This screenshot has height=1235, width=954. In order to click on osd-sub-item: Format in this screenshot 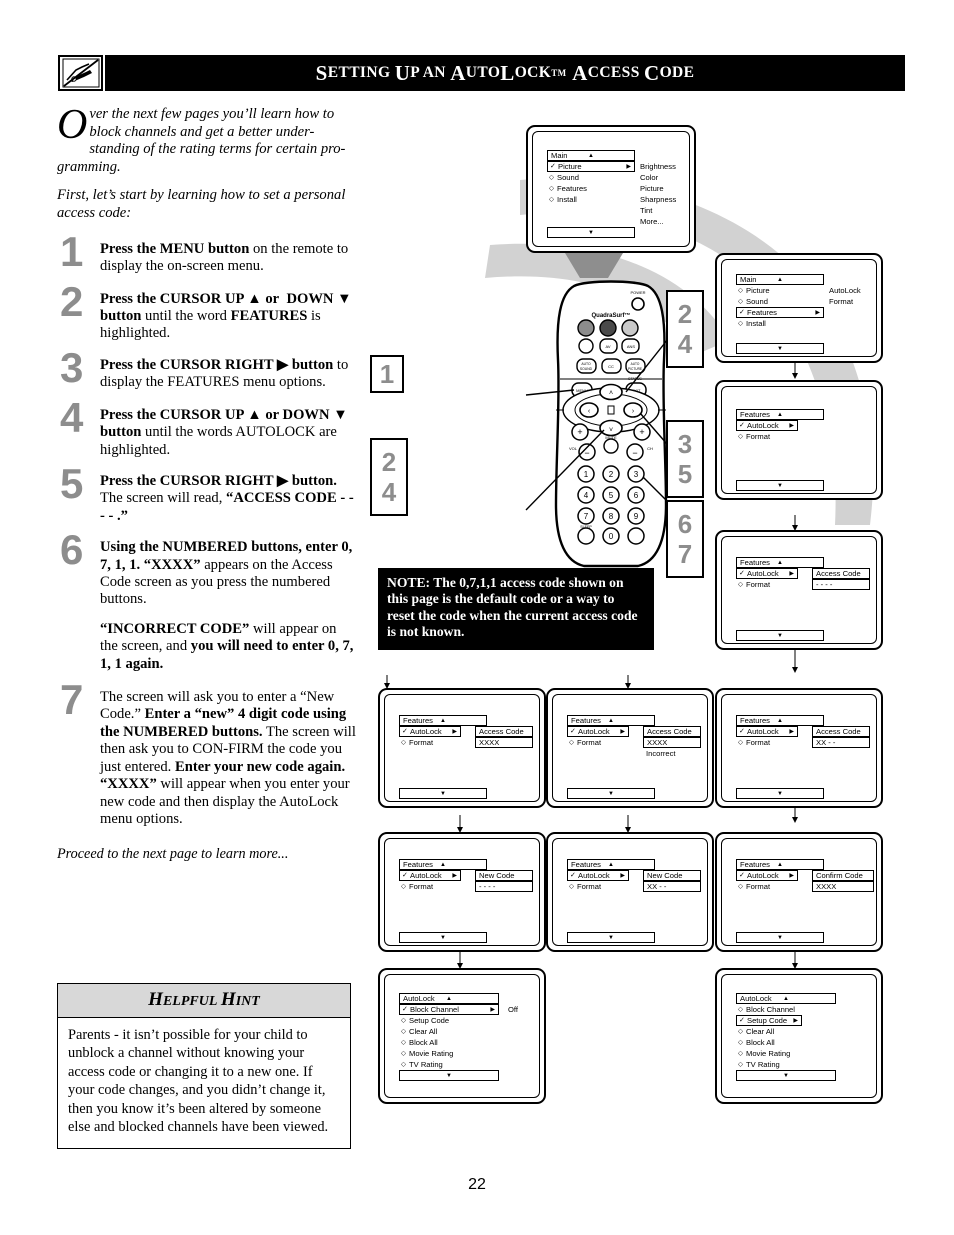, I will do `click(855, 301)`.